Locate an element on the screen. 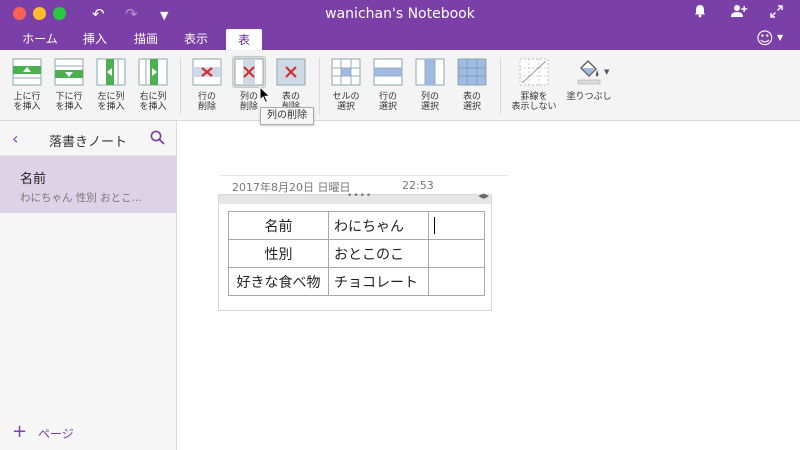 The height and width of the screenshot is (450, 800). table-cell: わにちゃん is located at coordinates (378, 225).